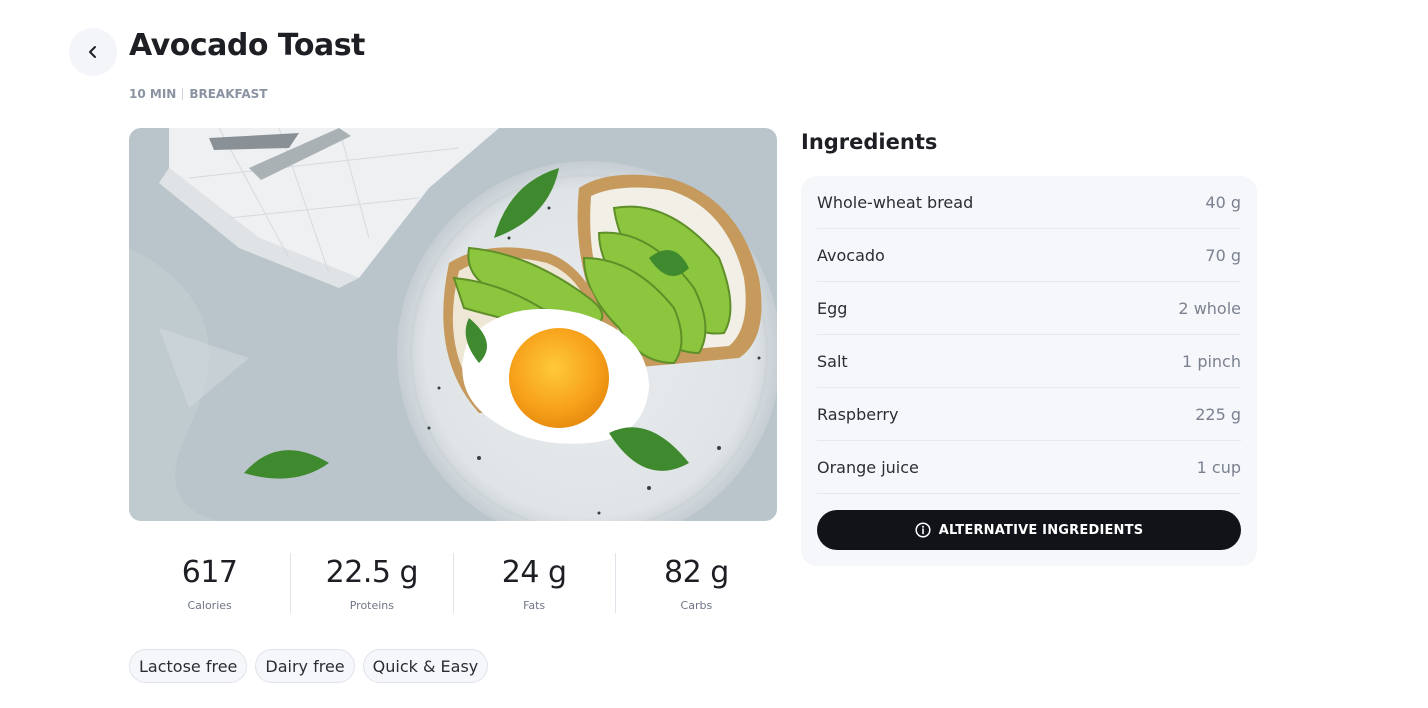 Image resolution: width=1428 pixels, height=708 pixels. Describe the element at coordinates (1223, 255) in the screenshot. I see `ingredient-quantity: 70 g` at that location.